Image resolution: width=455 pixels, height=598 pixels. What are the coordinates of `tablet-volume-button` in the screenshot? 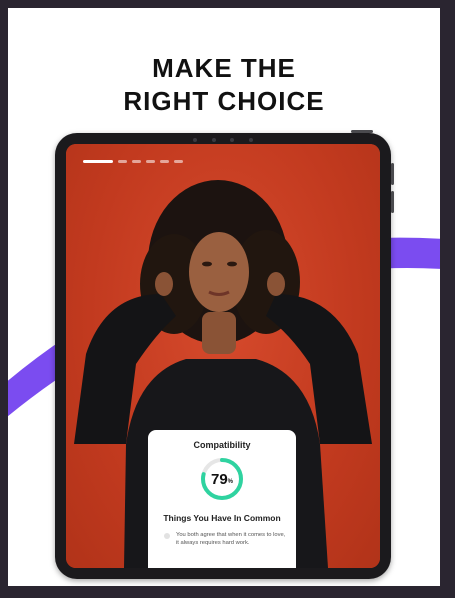 It's located at (392, 174).